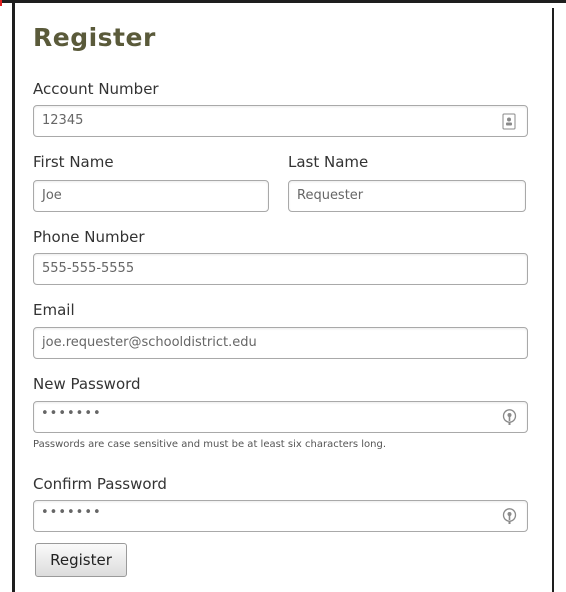 This screenshot has height=592, width=566. Describe the element at coordinates (328, 162) in the screenshot. I see `last-name-label: Last Name` at that location.